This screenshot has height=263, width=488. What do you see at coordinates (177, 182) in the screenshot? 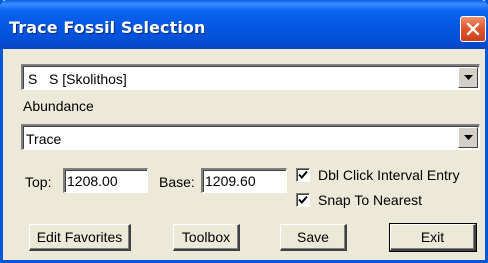
I see `base-label: Base:` at bounding box center [177, 182].